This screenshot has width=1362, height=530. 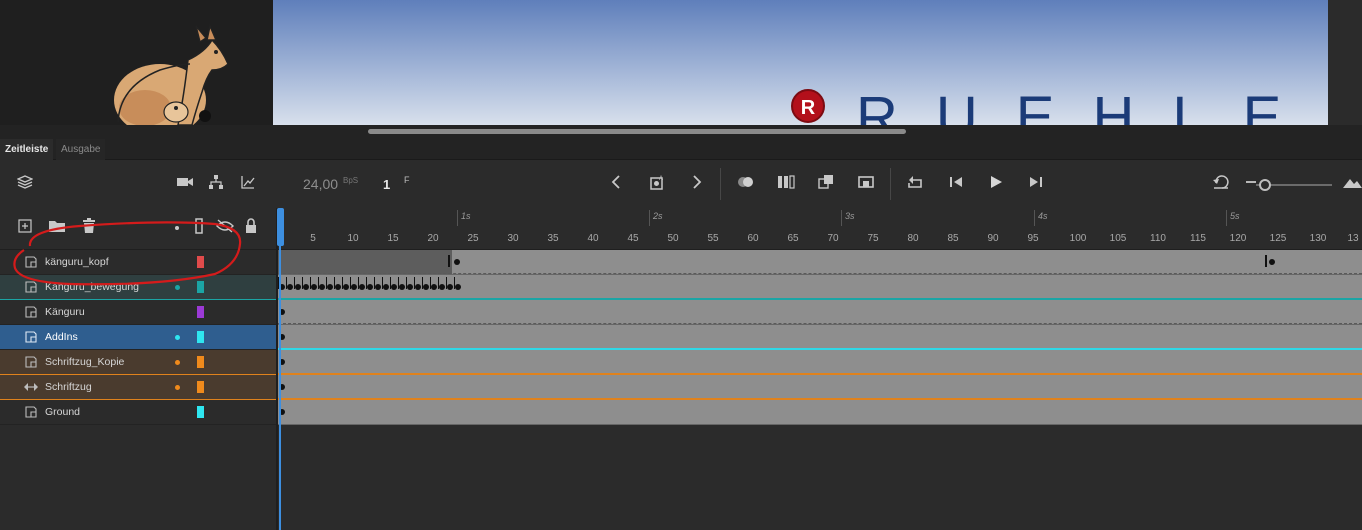 What do you see at coordinates (365, 262) in the screenshot?
I see `tween-span` at bounding box center [365, 262].